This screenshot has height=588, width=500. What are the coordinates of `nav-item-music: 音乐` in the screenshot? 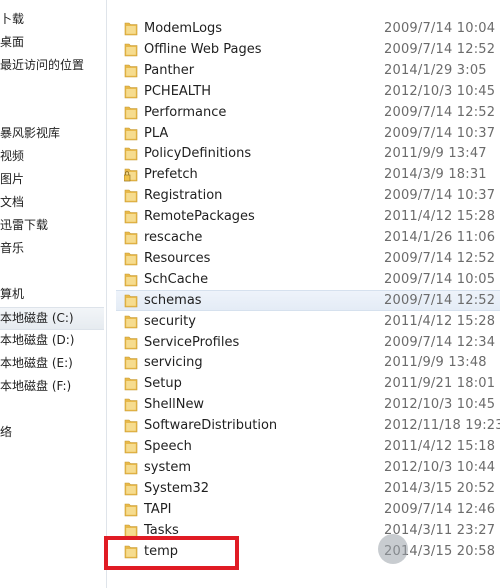 It's located at (52, 248).